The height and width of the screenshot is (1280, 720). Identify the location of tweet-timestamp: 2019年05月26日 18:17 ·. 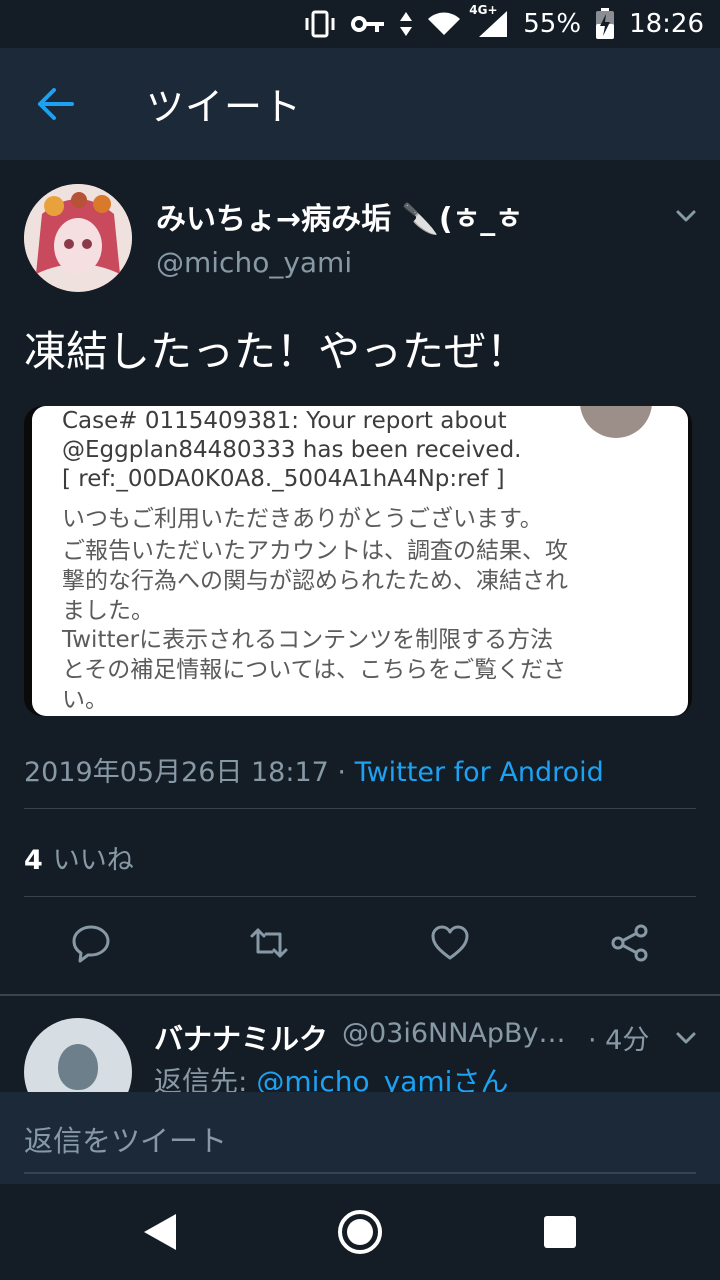
(189, 772).